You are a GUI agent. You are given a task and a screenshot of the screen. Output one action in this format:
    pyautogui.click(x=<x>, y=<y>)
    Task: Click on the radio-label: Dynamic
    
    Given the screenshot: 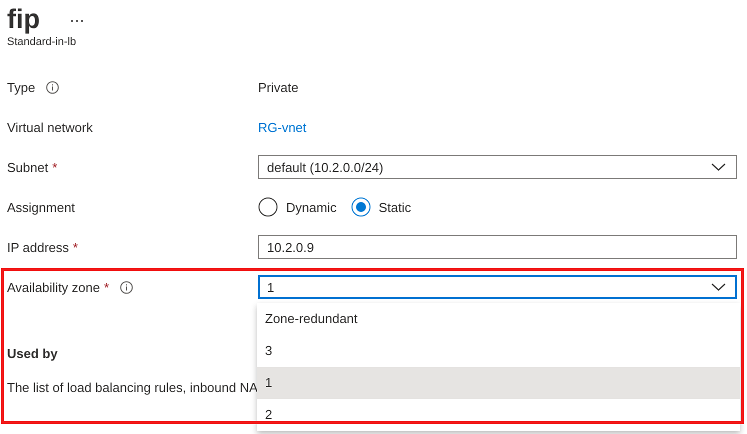 What is the action you would take?
    pyautogui.click(x=311, y=207)
    